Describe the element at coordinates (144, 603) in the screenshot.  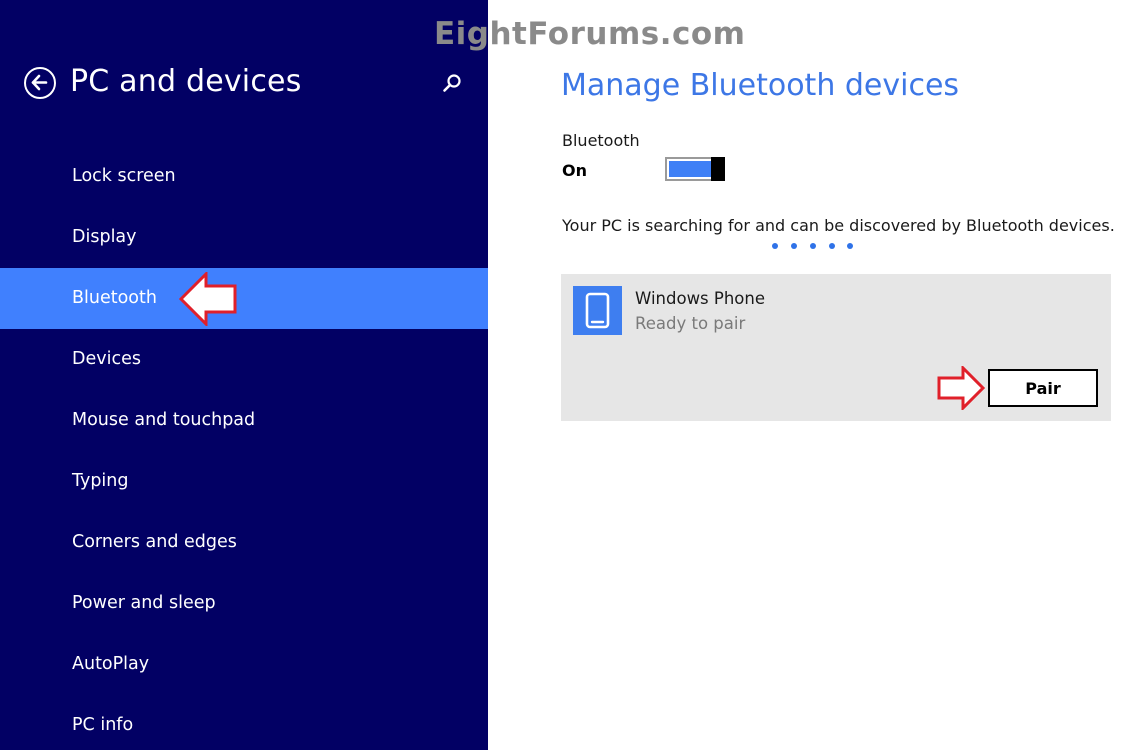
I see `sidebar-item-label: Power and sleep` at that location.